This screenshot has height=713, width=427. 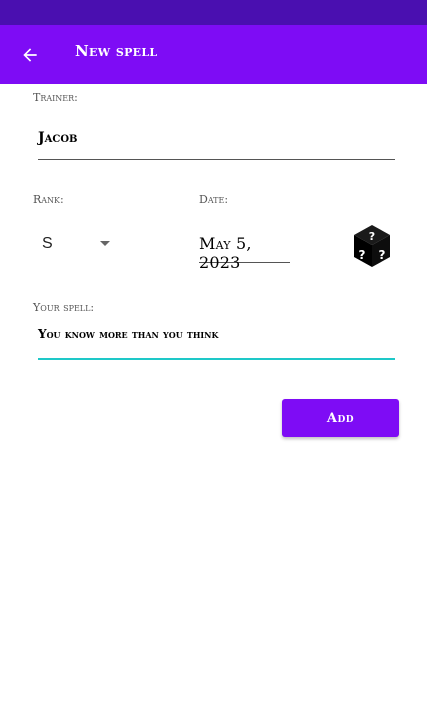 I want to click on dropdown-caret-icon, so click(x=105, y=243).